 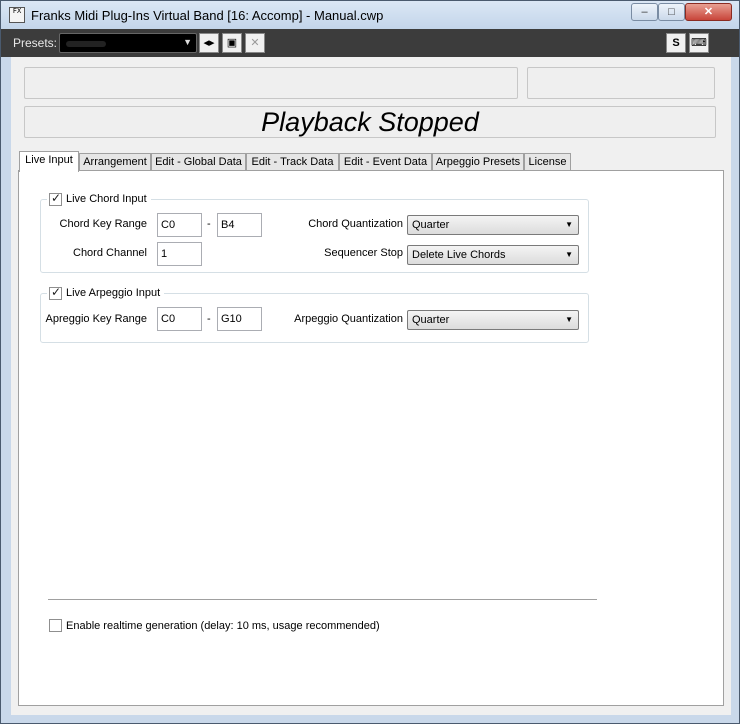 I want to click on maximize-icon: □, so click(x=671, y=12).